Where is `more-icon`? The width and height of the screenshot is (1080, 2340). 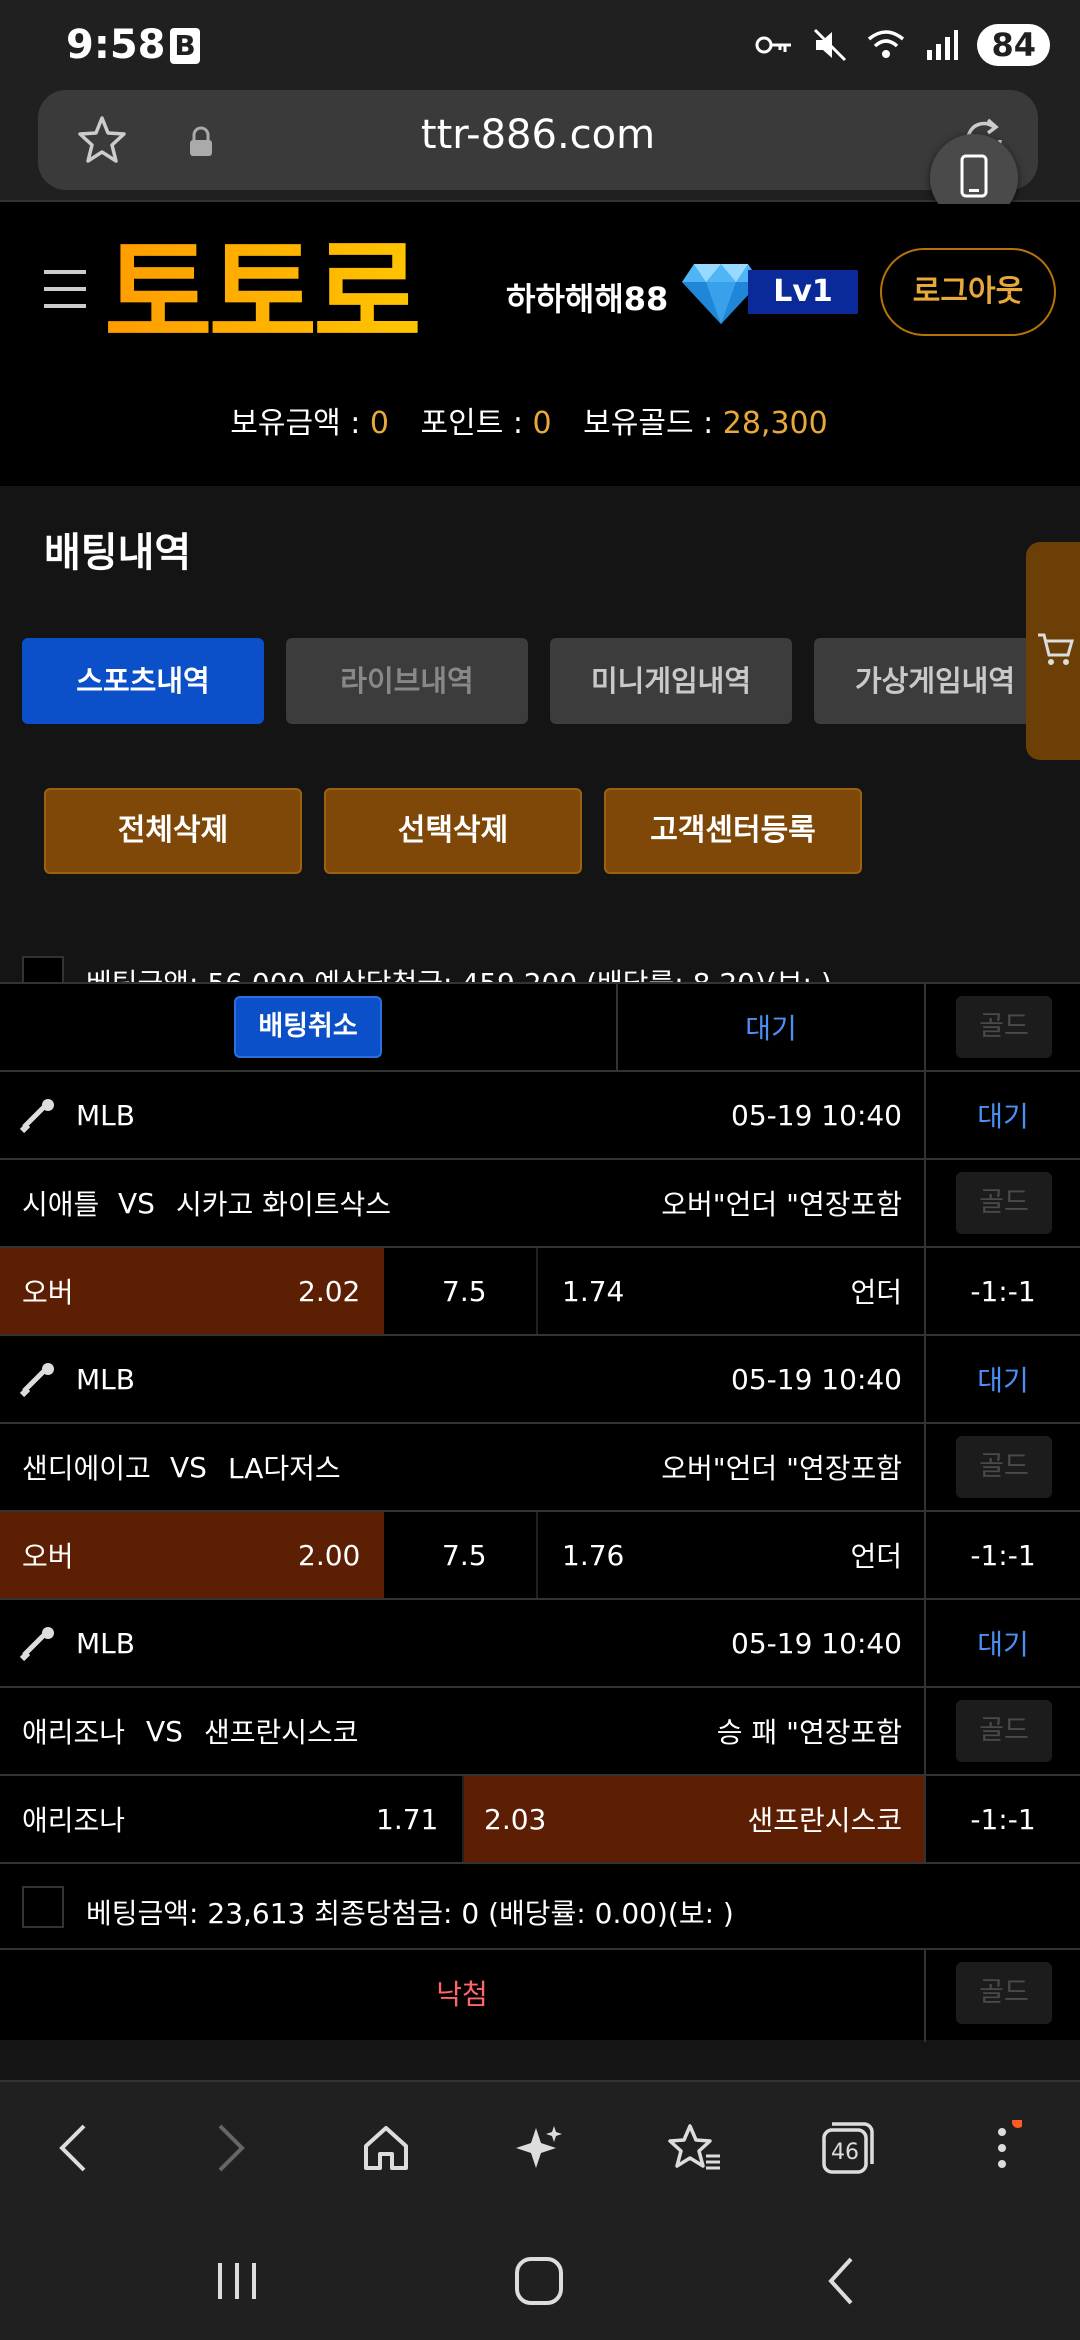 more-icon is located at coordinates (1002, 2148).